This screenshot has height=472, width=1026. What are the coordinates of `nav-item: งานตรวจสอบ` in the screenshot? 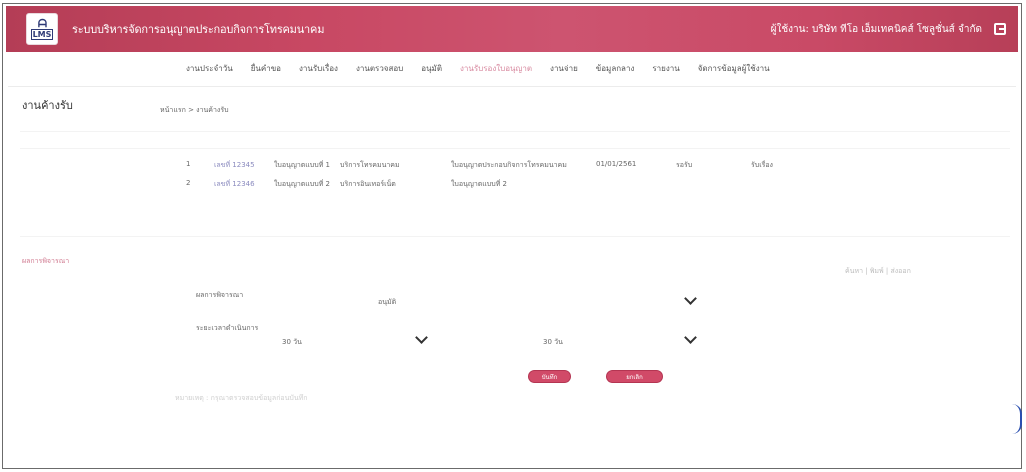 It's located at (379, 68).